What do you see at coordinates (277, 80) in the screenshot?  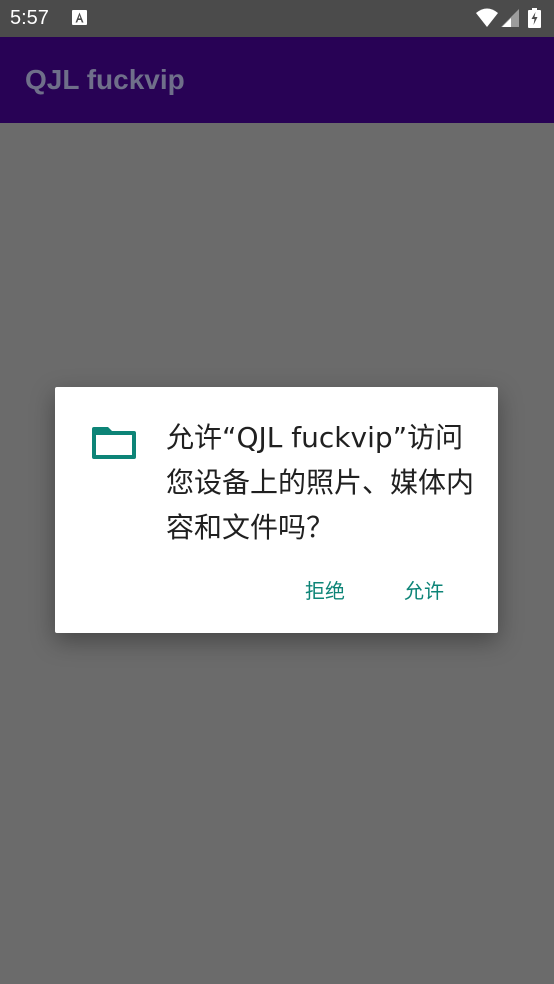 I see `app-bar: QJL fuckvip` at bounding box center [277, 80].